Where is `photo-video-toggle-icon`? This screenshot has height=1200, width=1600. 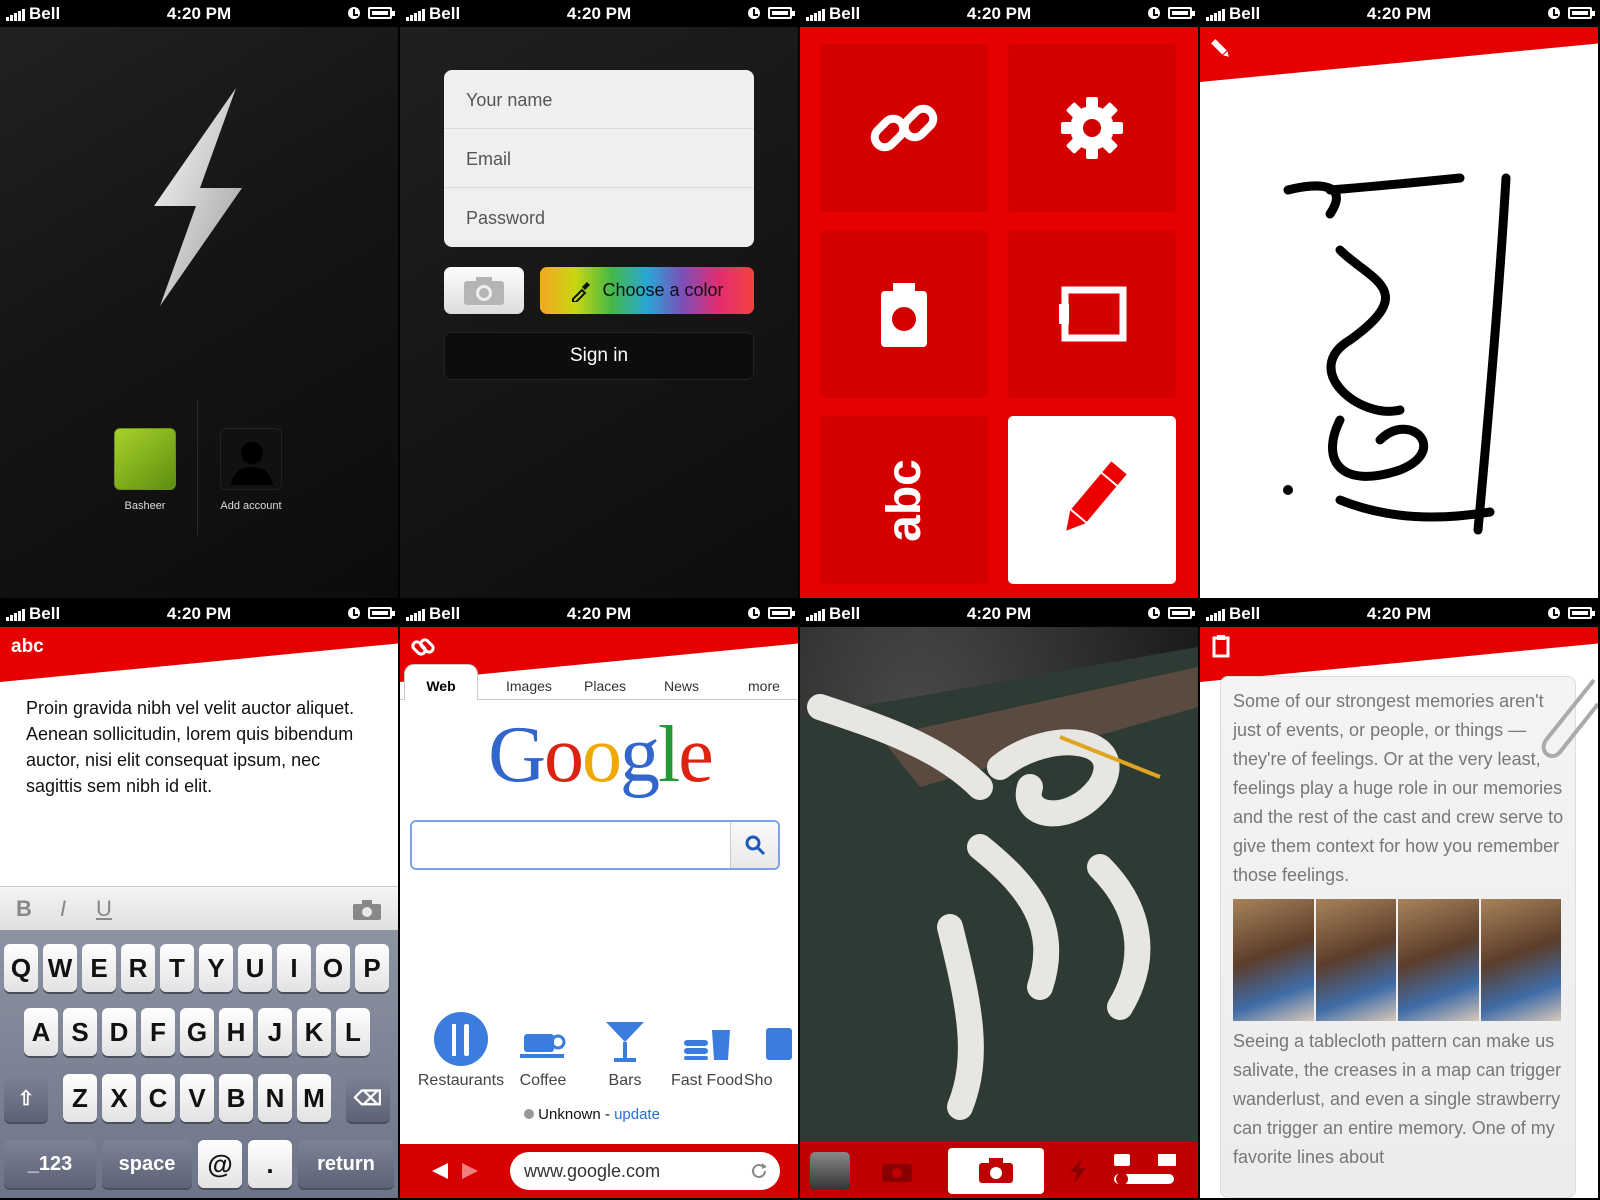
photo-video-toggle-icon is located at coordinates (1150, 1170).